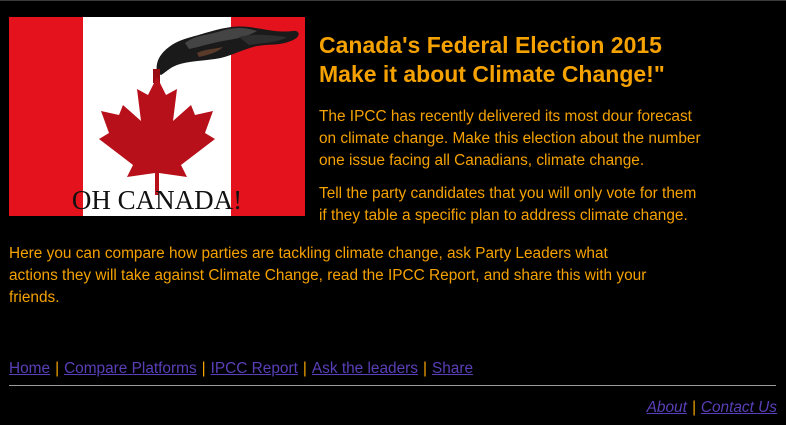 The height and width of the screenshot is (425, 786). I want to click on page-title-line: Canada's Federal Election 2015, so click(490, 45).